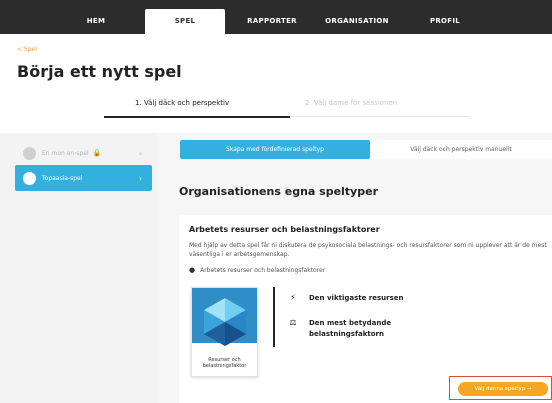 The width and height of the screenshot is (552, 403). I want to click on nav-item-profil: PROFIL, so click(445, 21).